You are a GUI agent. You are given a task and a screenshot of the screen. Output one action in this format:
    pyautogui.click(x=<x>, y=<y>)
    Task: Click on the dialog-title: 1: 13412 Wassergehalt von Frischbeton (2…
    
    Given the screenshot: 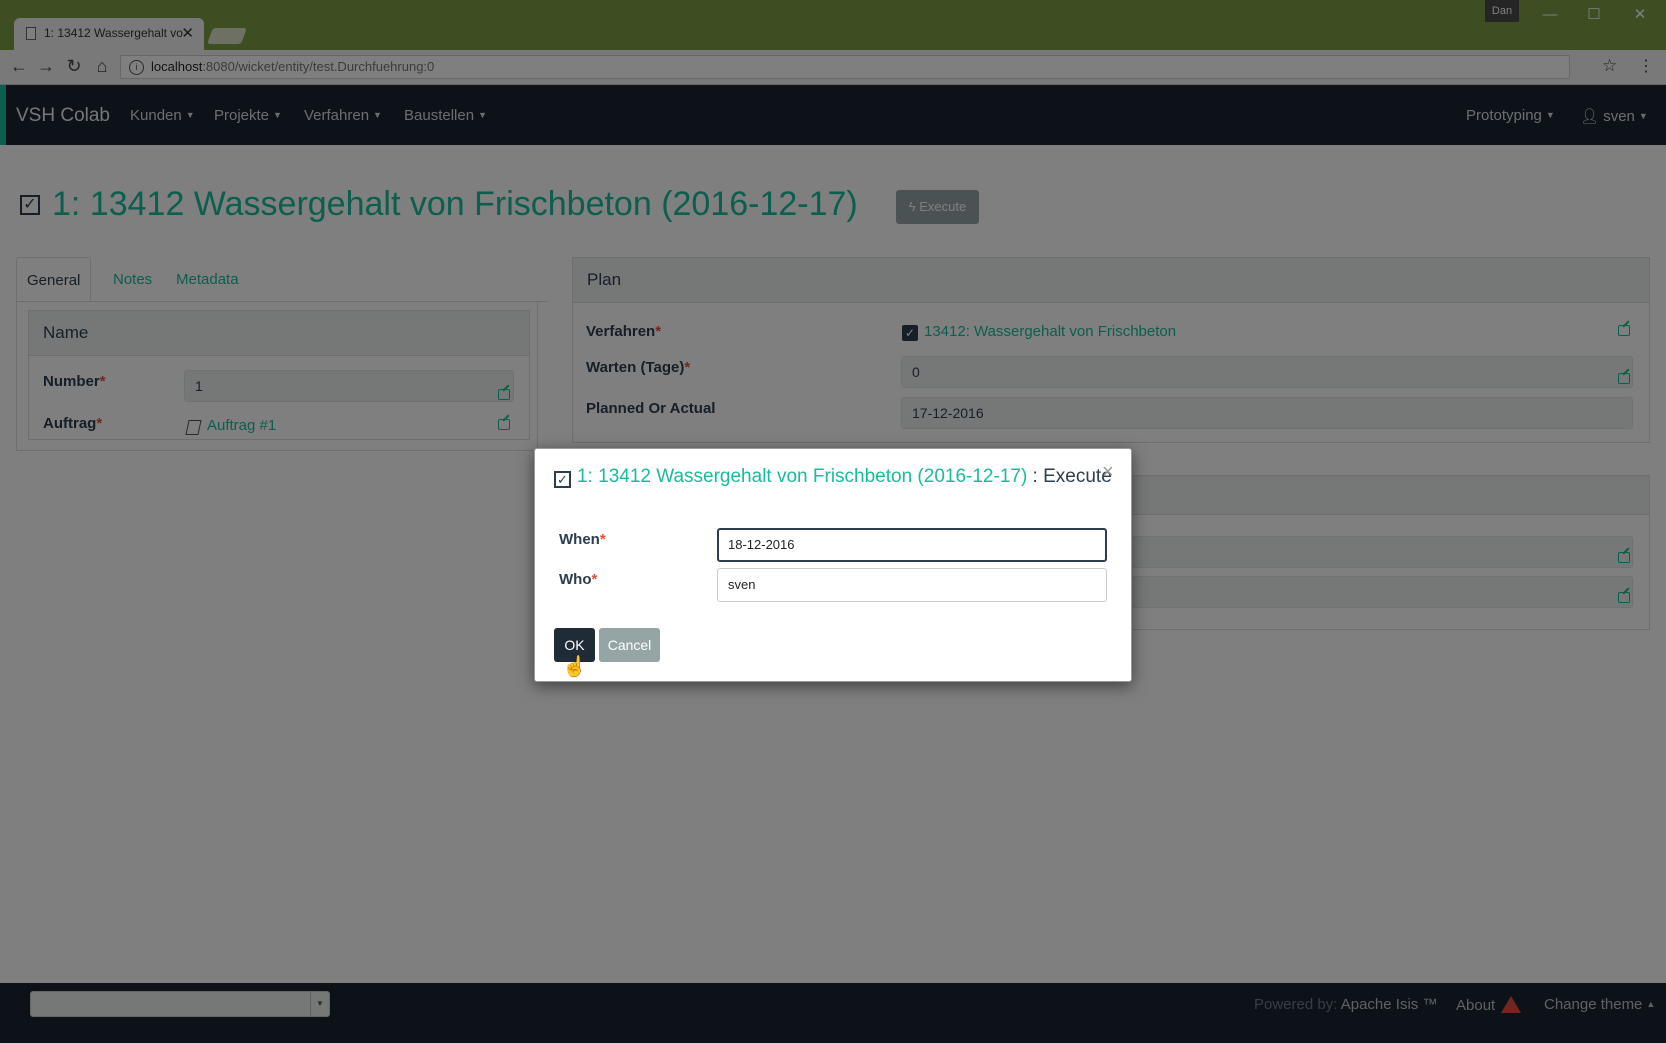 What is the action you would take?
    pyautogui.click(x=844, y=476)
    